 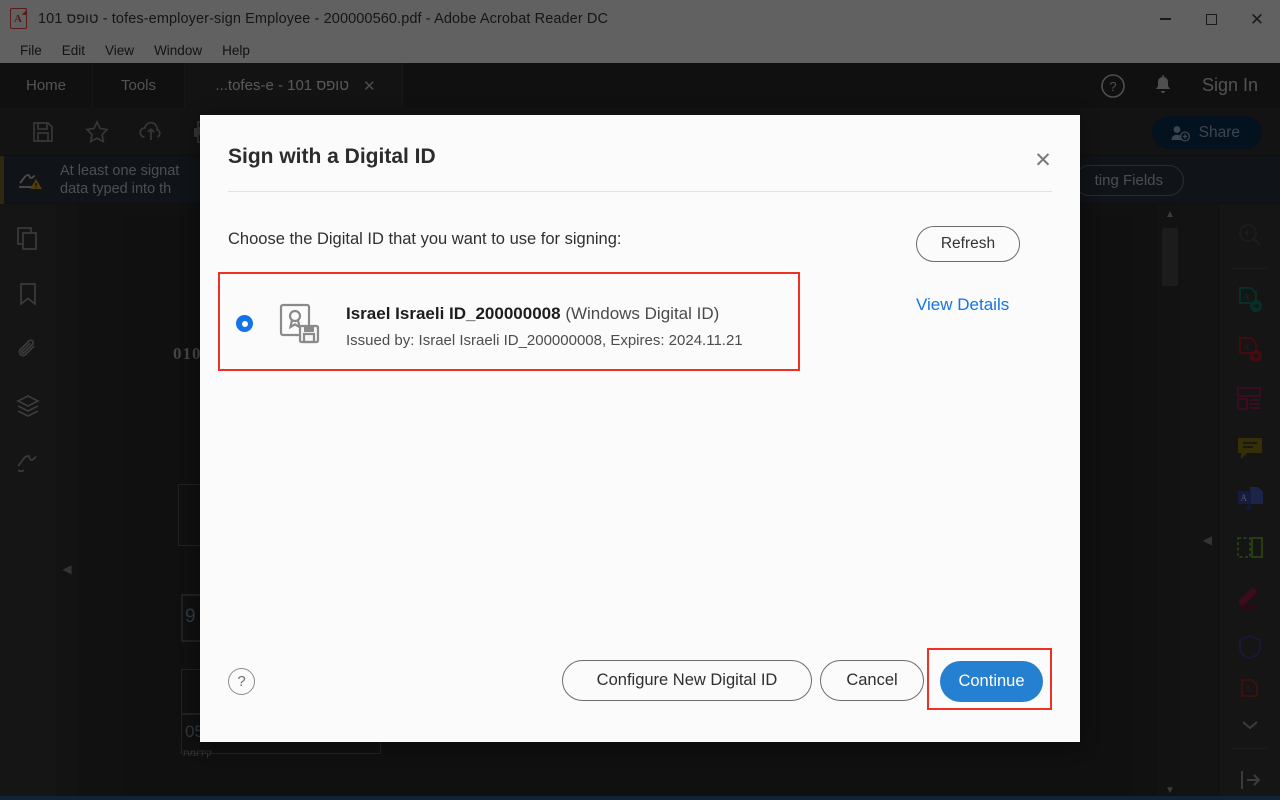 I want to click on digital-id-name: Israel Israeli ID_200000008, so click(x=453, y=313).